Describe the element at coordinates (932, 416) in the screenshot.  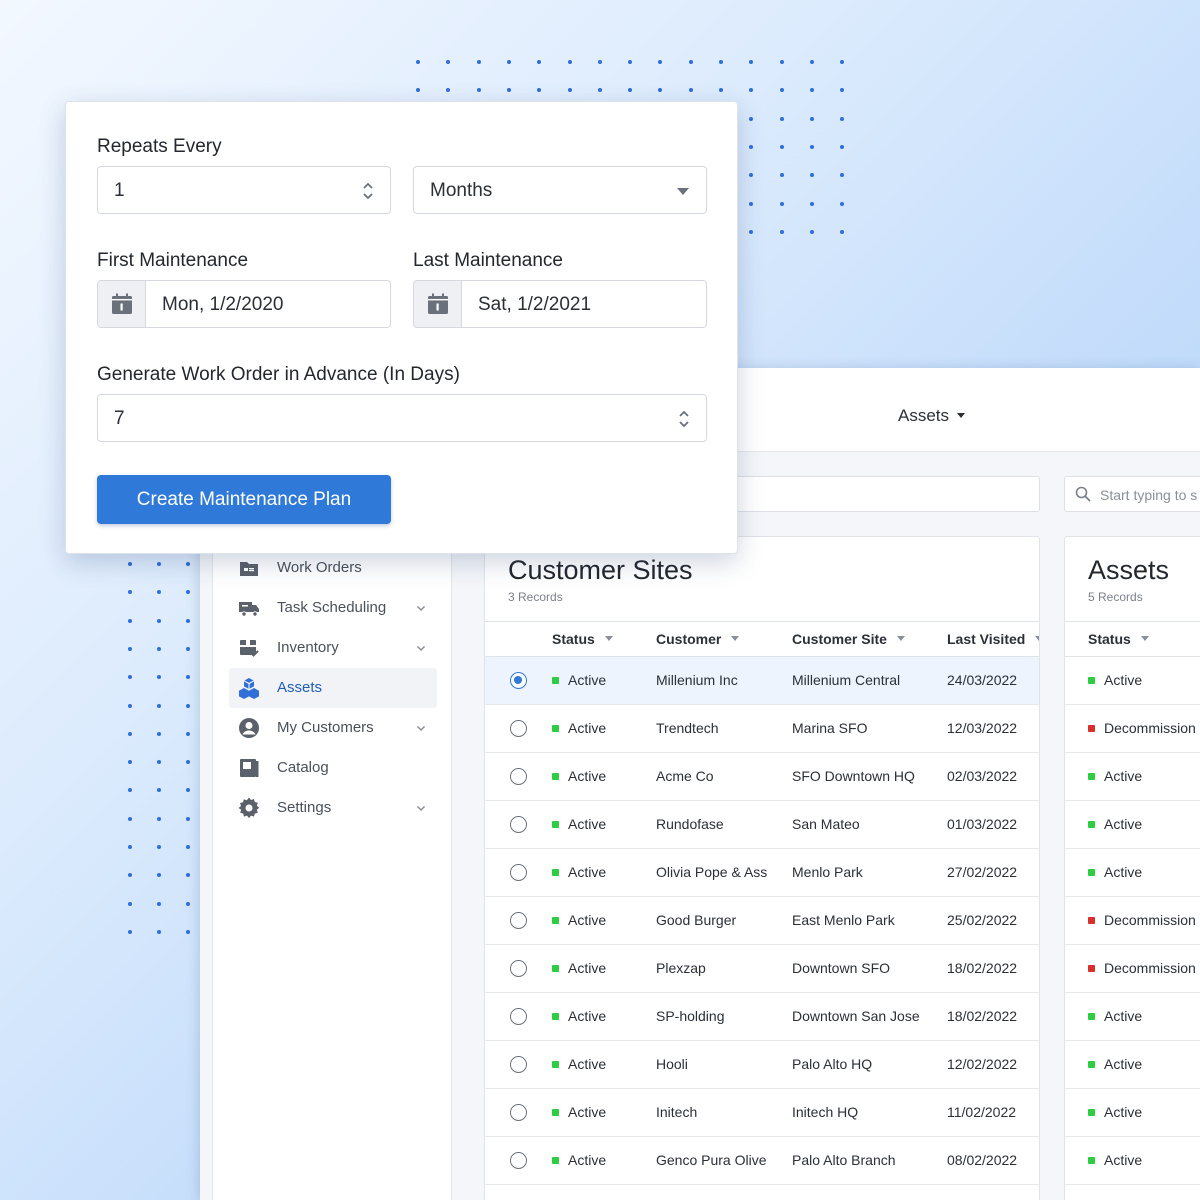
I see `assets-menu: Assets` at that location.